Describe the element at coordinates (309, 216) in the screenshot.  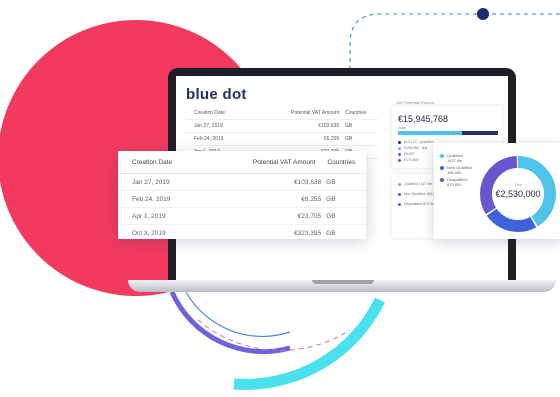
I see `cell-amount: €23,705` at that location.